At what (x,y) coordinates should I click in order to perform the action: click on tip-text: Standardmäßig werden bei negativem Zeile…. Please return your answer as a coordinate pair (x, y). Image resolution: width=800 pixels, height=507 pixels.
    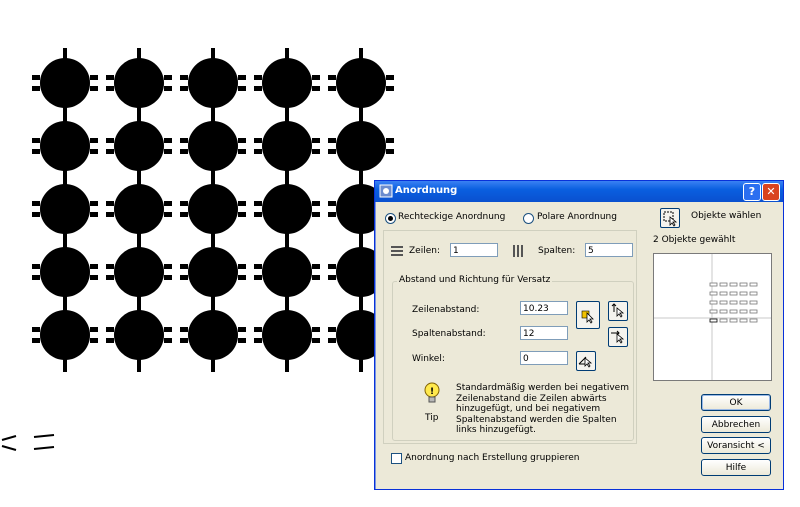
    Looking at the image, I should click on (542, 409).